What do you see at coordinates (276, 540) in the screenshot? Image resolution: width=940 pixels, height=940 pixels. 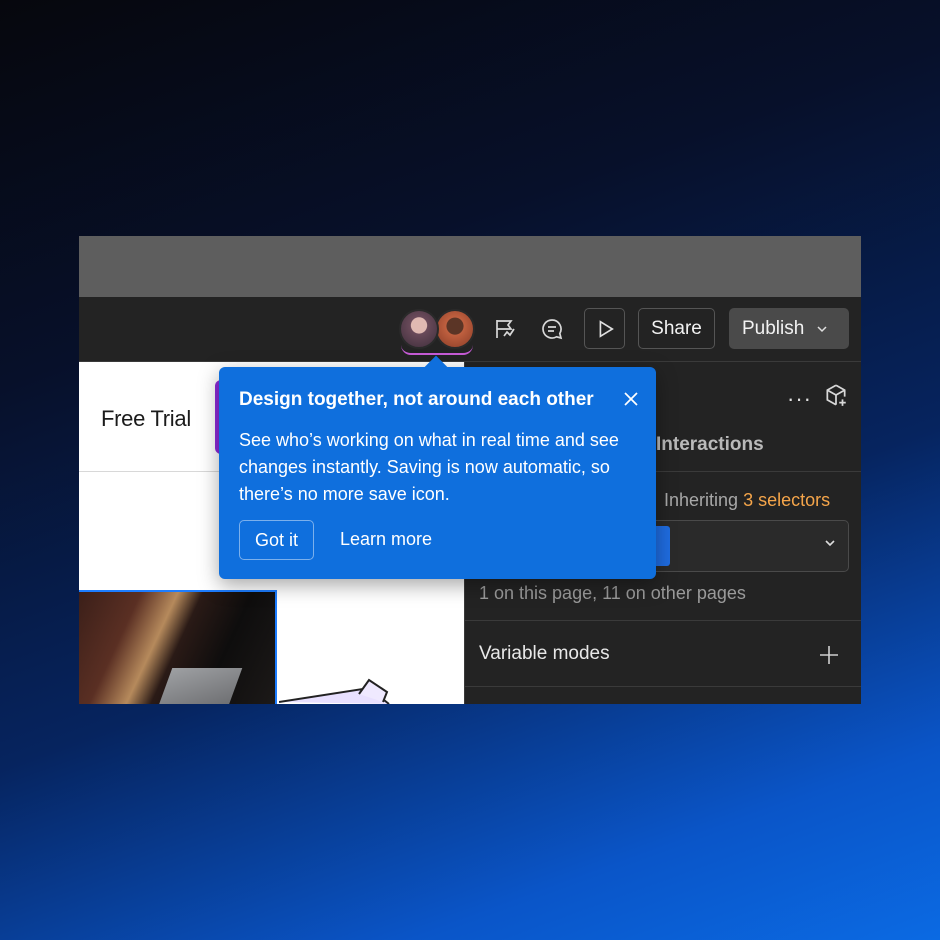 I see `got-it-button: Got it` at bounding box center [276, 540].